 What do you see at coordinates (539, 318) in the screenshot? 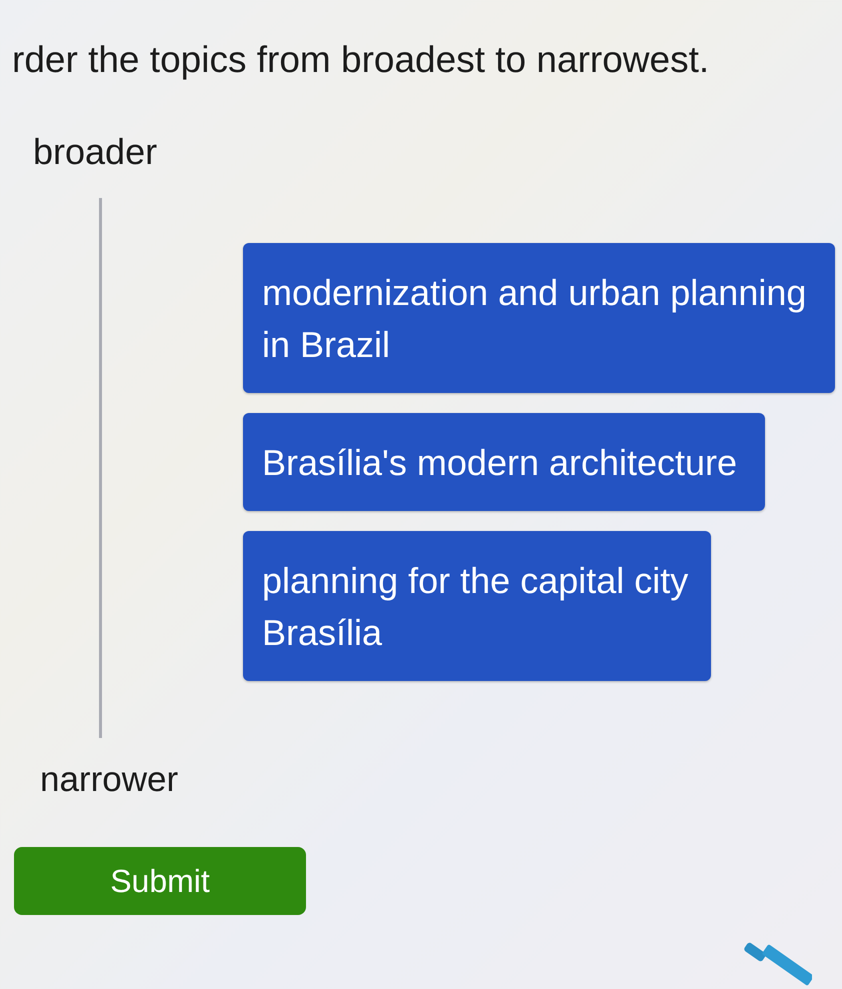
I see `topic-card: modernization and urban planning in Brazil` at bounding box center [539, 318].